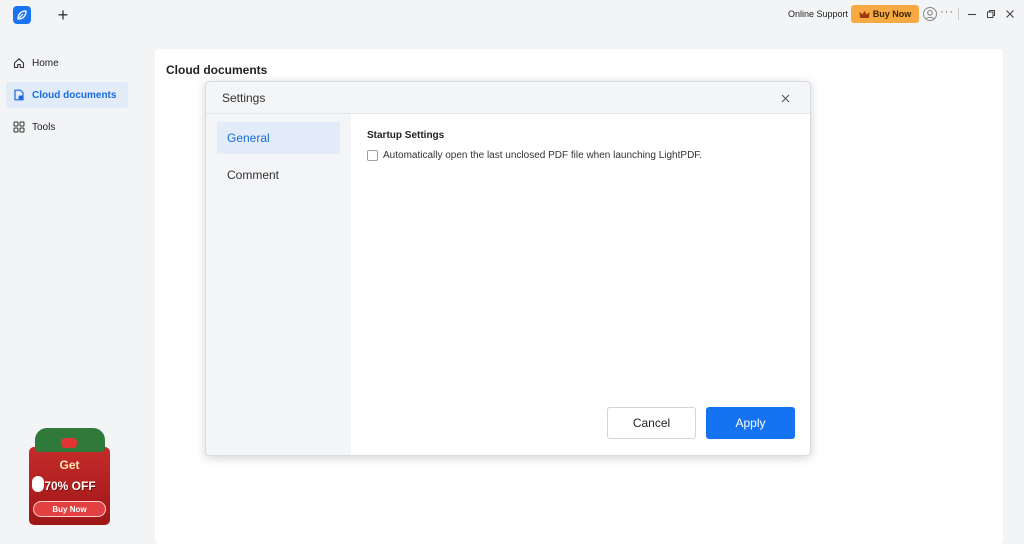 This screenshot has width=1024, height=544. What do you see at coordinates (892, 14) in the screenshot?
I see `buy-now-label: Buy Now` at bounding box center [892, 14].